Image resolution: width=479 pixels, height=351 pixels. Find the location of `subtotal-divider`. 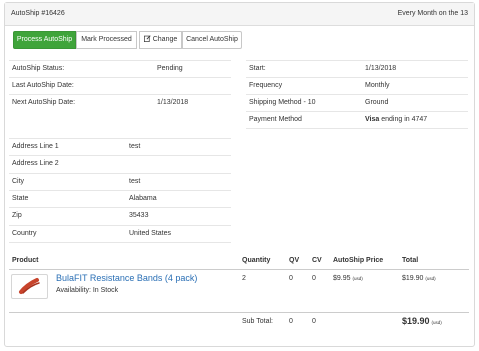

subtotal-divider is located at coordinates (239, 312).